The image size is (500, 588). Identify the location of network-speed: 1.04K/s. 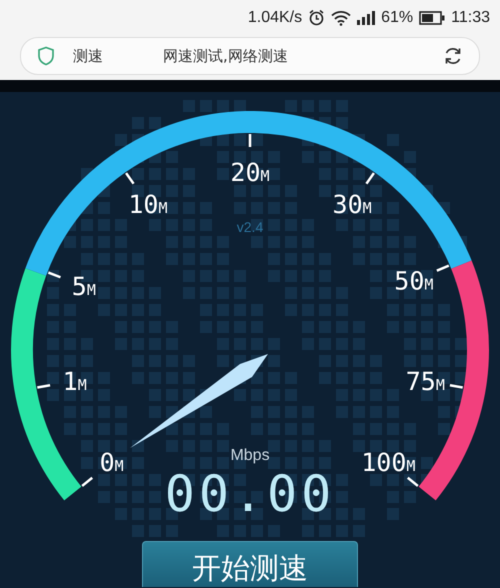
(275, 17).